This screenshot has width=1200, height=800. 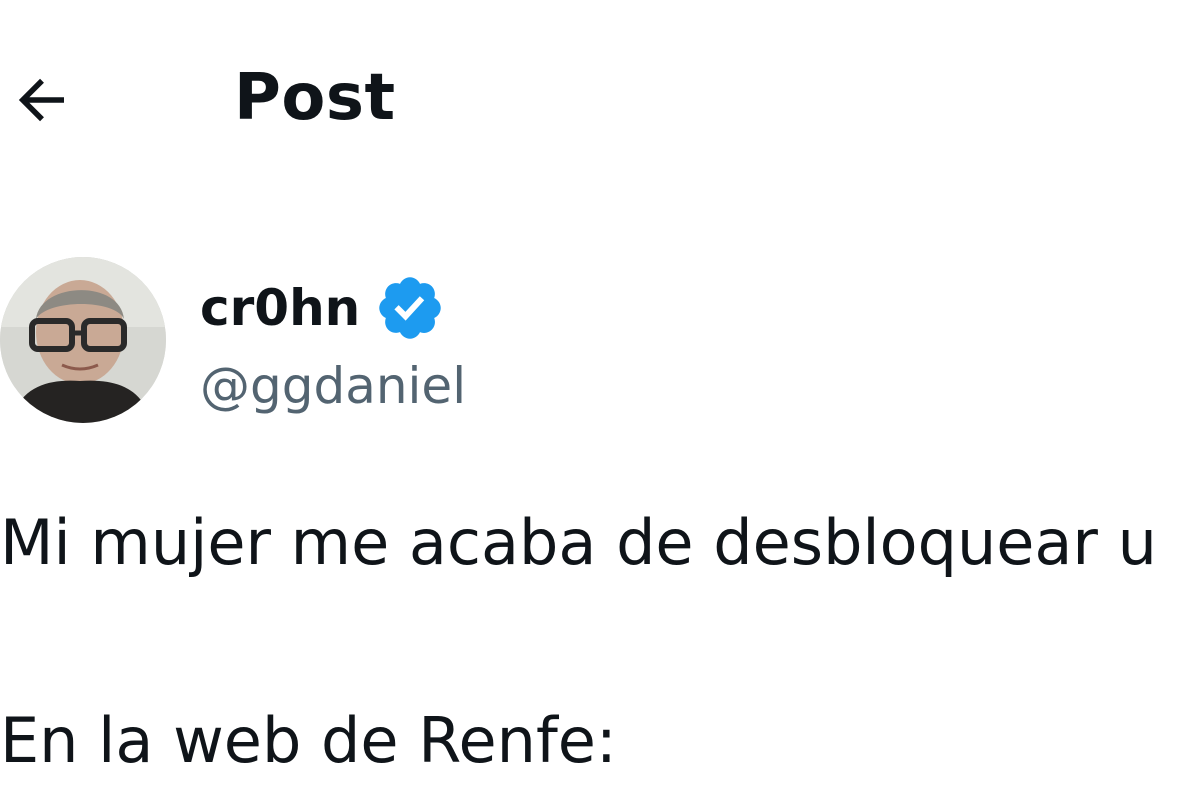 I want to click on verified-badge-icon, so click(x=410, y=308).